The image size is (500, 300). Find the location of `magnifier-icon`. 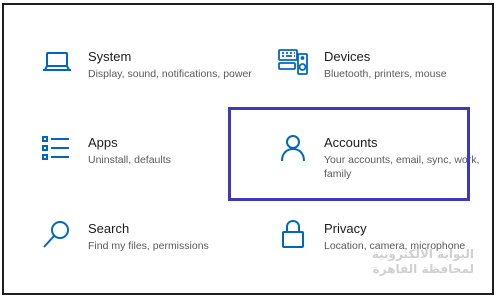

magnifier-icon is located at coordinates (57, 234).